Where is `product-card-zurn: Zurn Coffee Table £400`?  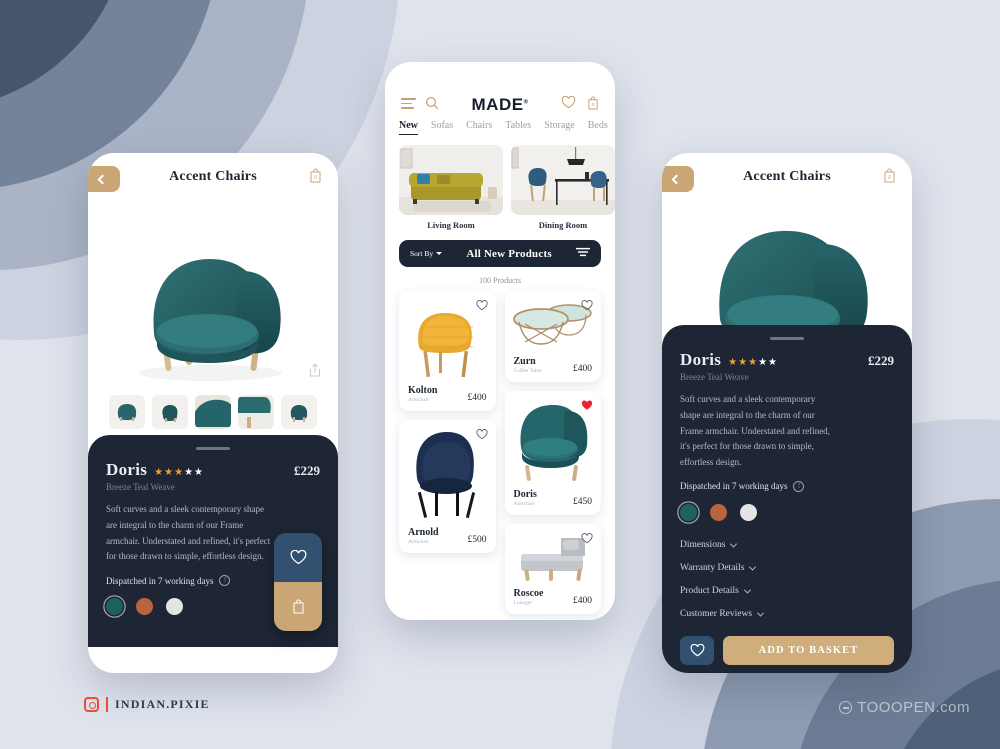 product-card-zurn: Zurn Coffee Table £400 is located at coordinates (553, 336).